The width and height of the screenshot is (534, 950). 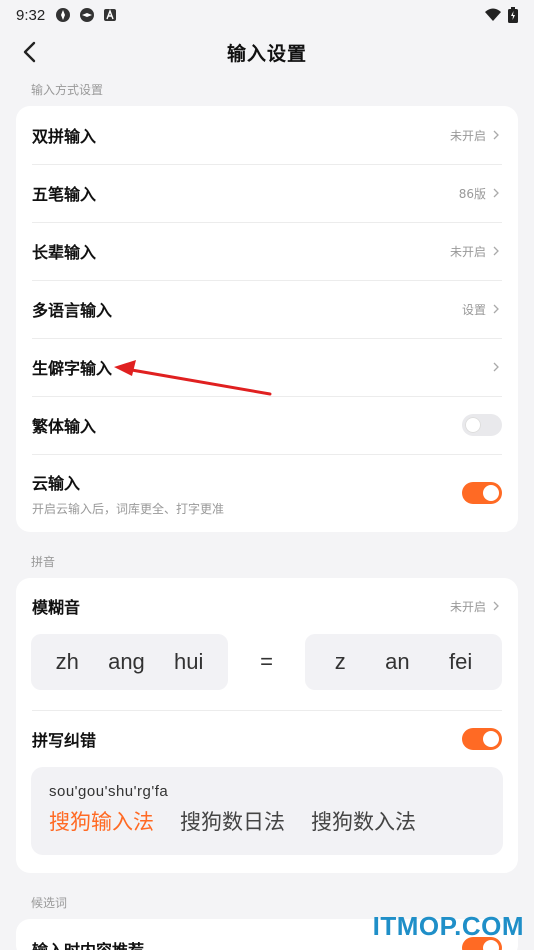 I want to click on fuzzy-syllable: fei, so click(x=461, y=661).